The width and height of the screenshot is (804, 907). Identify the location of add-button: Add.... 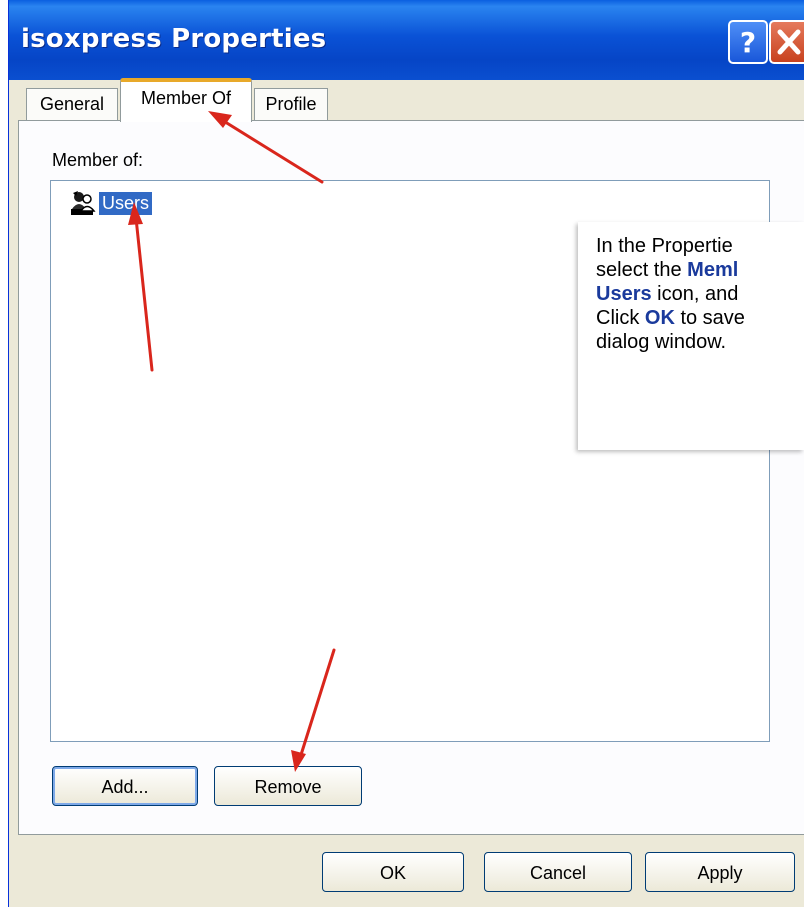
(125, 786).